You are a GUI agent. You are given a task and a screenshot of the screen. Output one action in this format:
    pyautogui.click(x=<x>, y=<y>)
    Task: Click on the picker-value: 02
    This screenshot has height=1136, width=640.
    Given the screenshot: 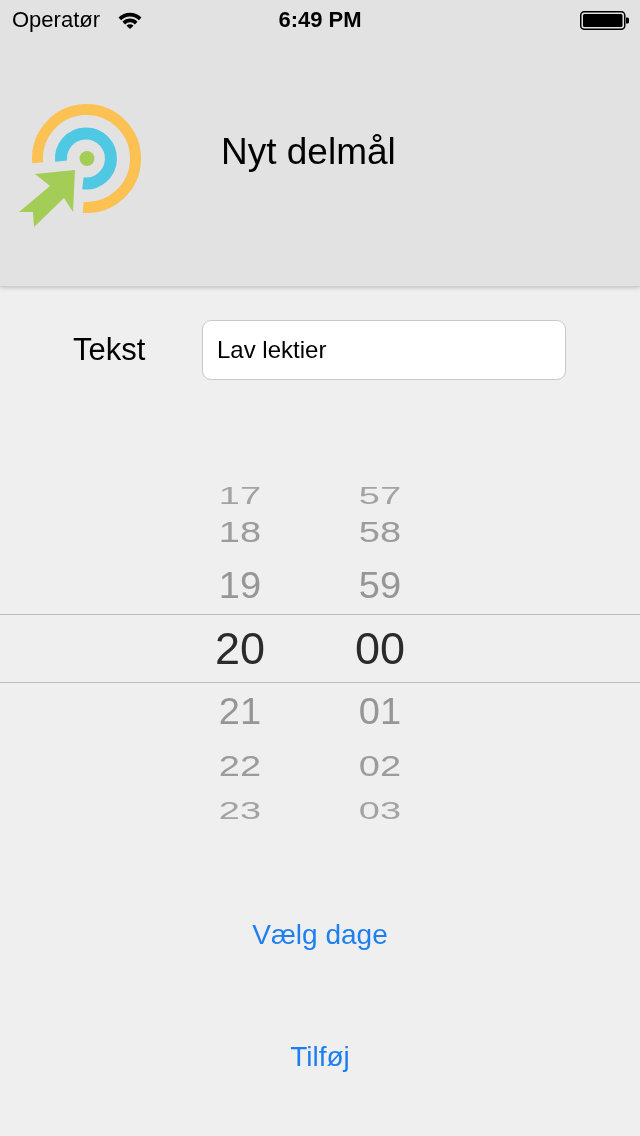 What is the action you would take?
    pyautogui.click(x=380, y=765)
    